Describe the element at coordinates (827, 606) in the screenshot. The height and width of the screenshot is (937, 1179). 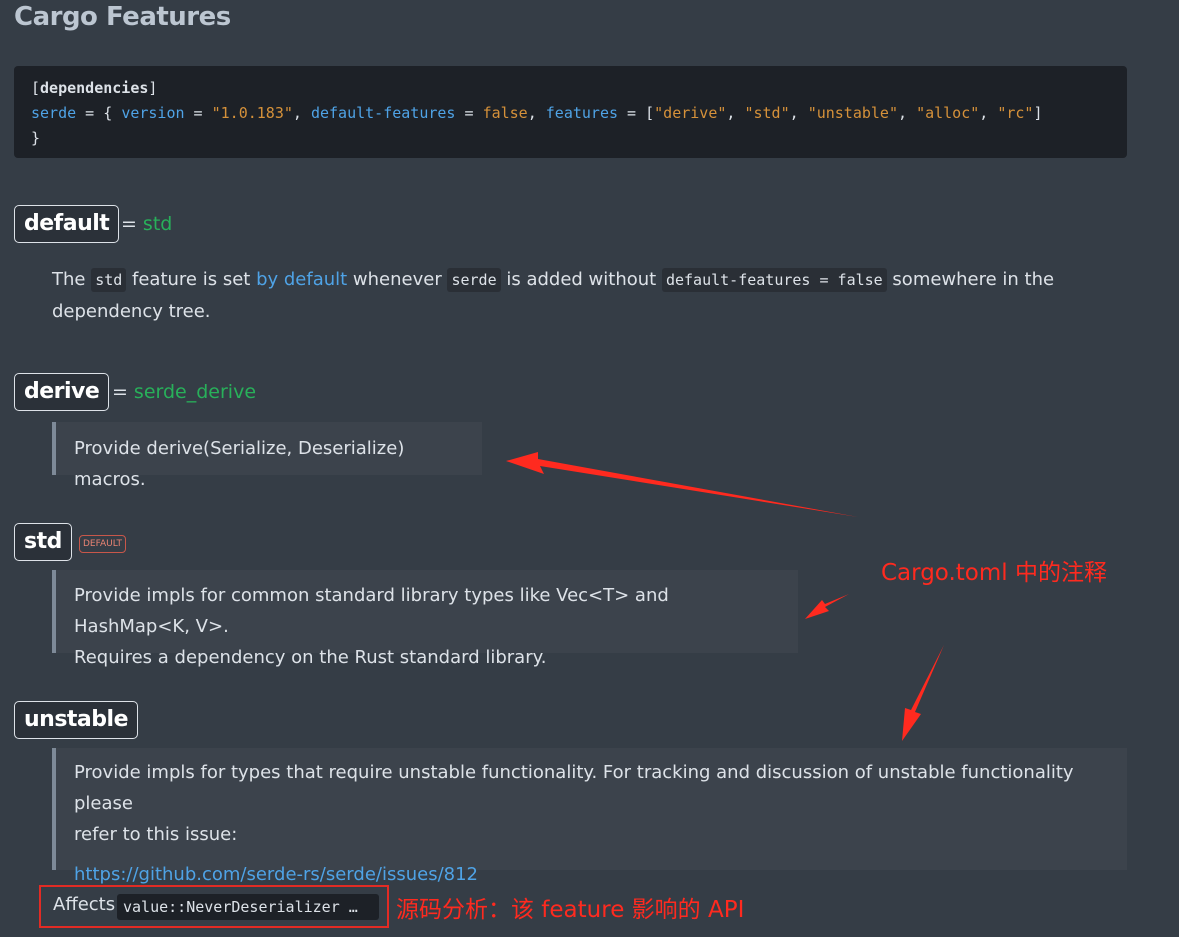
I see `arrow-to-std` at that location.